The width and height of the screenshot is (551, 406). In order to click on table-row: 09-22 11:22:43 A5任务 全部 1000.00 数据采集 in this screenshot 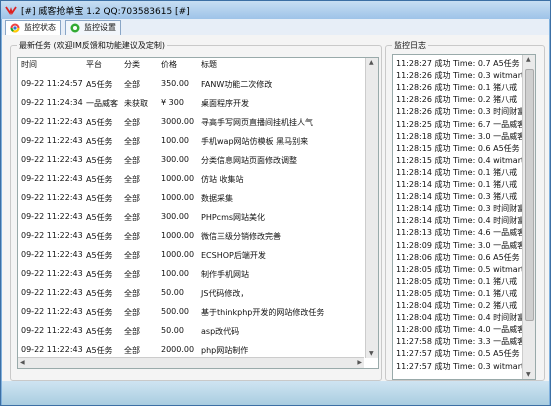, I will do `click(189, 197)`.